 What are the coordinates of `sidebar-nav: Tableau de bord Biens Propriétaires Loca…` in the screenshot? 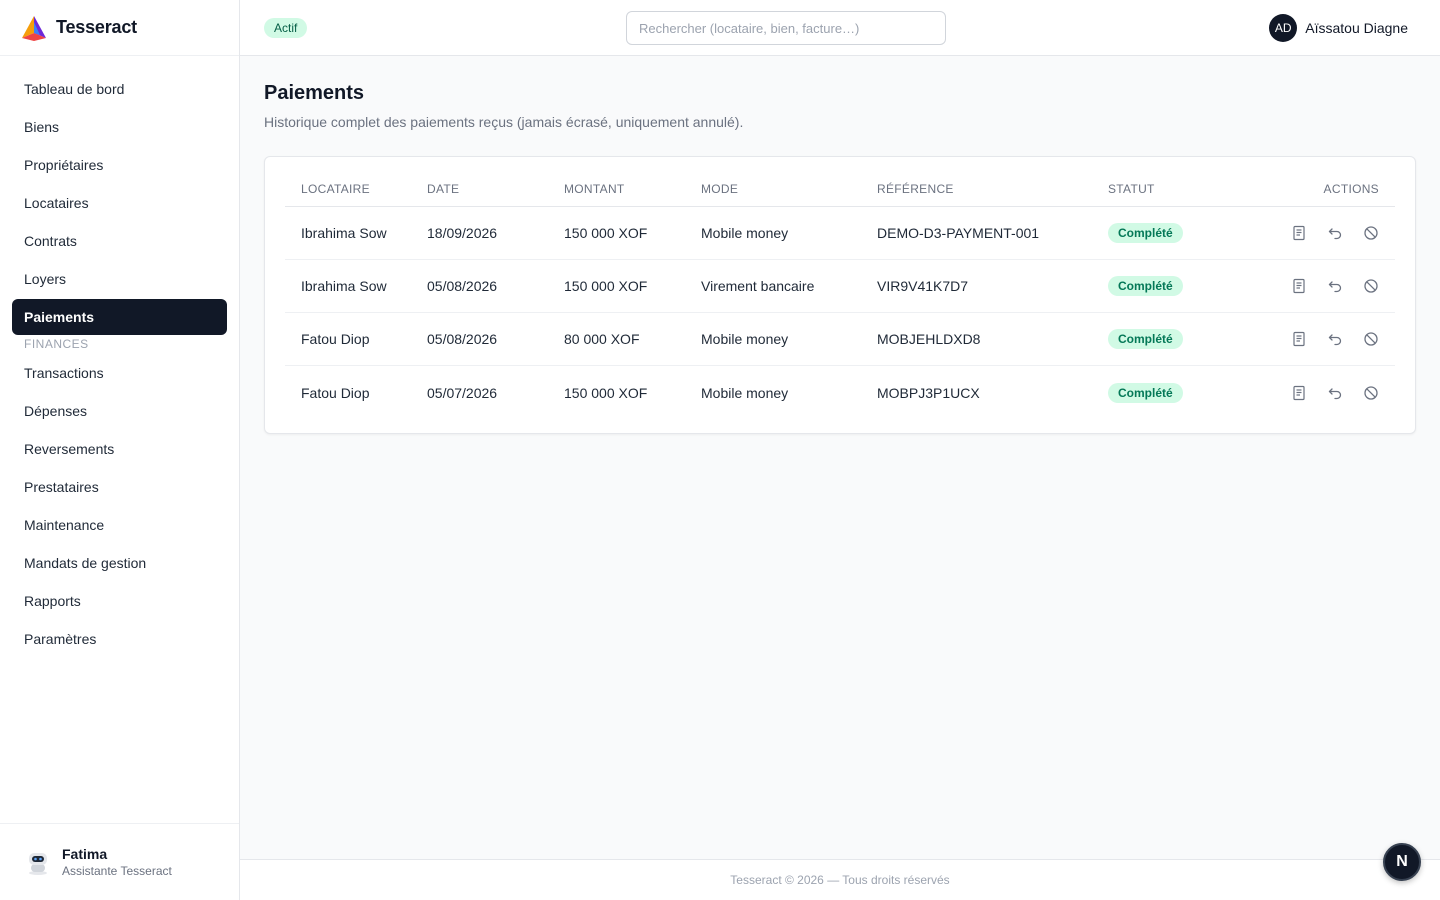 It's located at (119, 365).